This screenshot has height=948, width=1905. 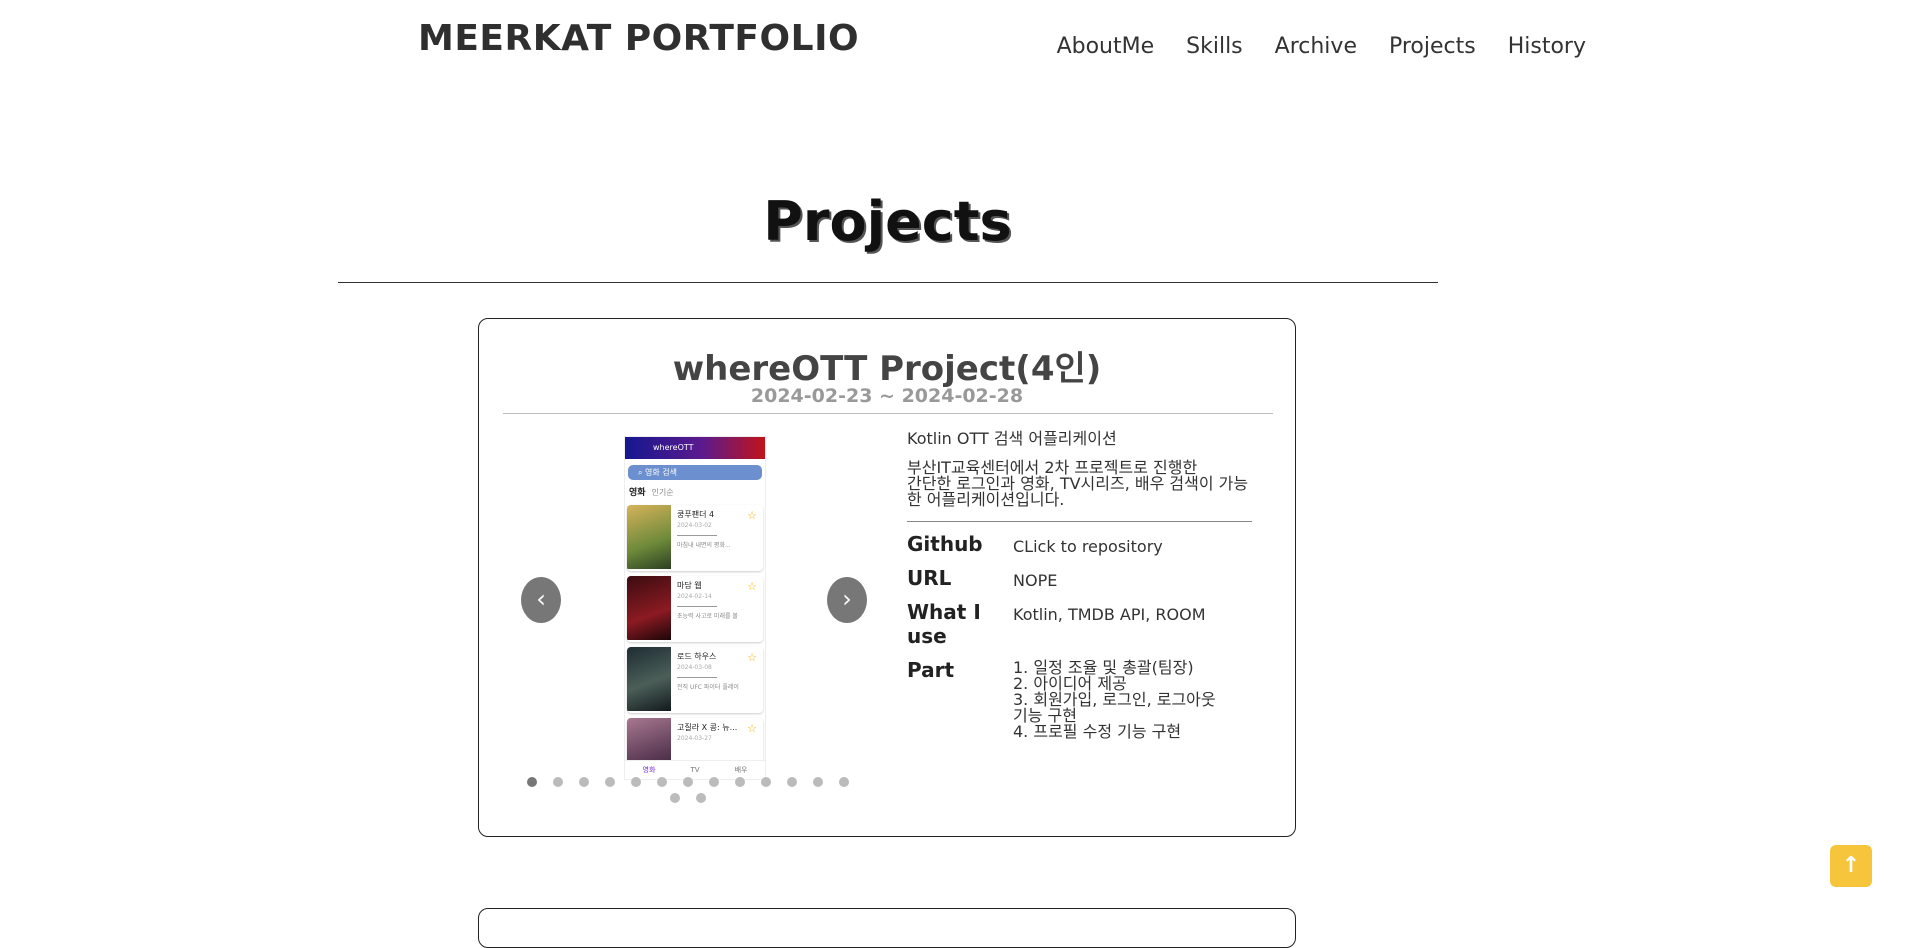 What do you see at coordinates (887, 221) in the screenshot?
I see `section-title: Projects` at bounding box center [887, 221].